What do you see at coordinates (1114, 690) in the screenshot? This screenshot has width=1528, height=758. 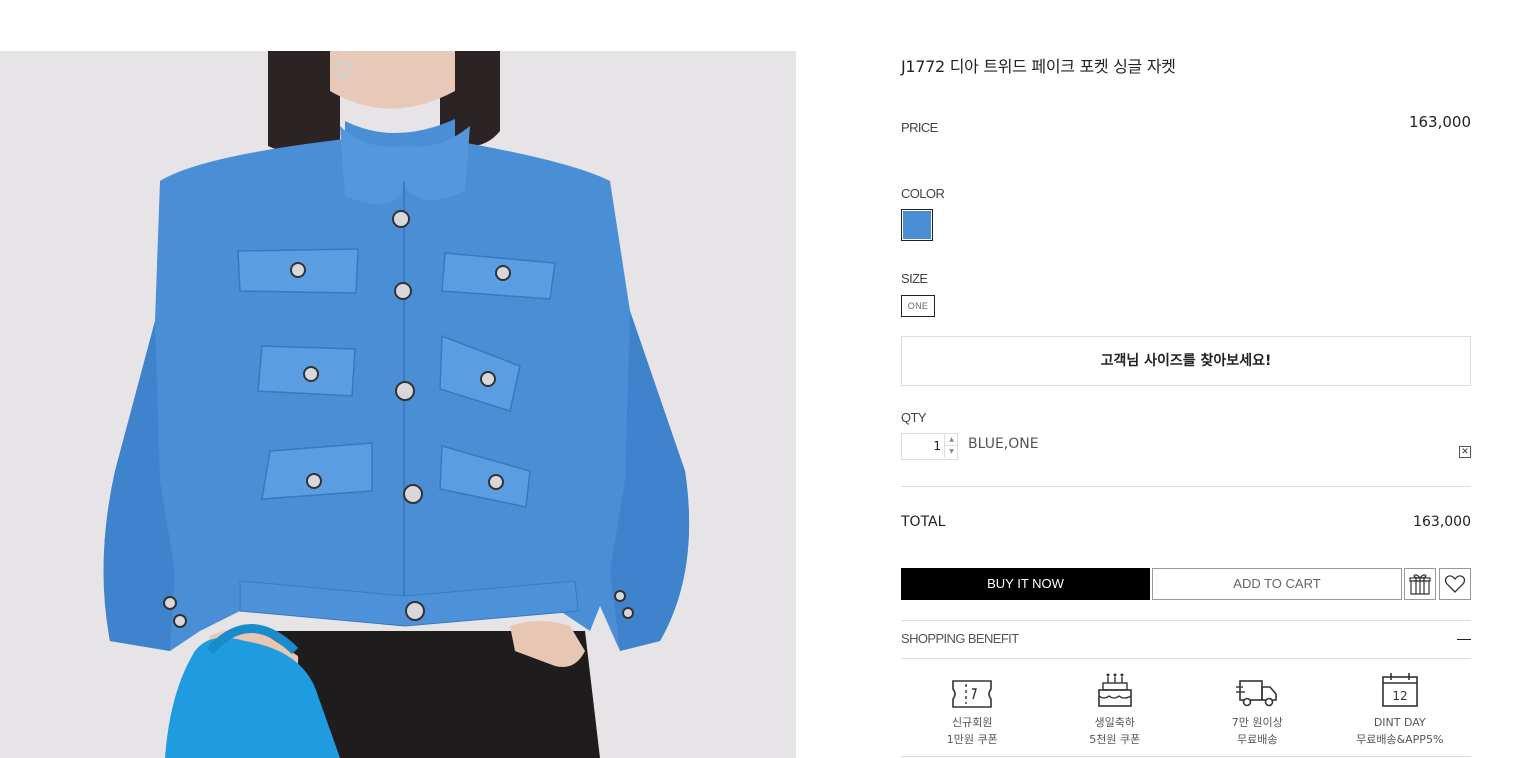 I see `cake-icon` at bounding box center [1114, 690].